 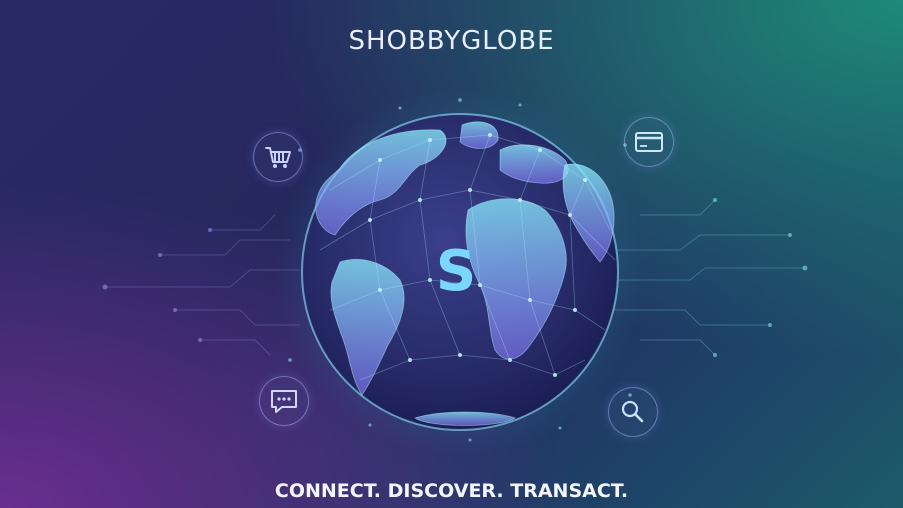 I want to click on brand-tagline: CONNECT. DISCOVER. TRANSACT., so click(x=451, y=491).